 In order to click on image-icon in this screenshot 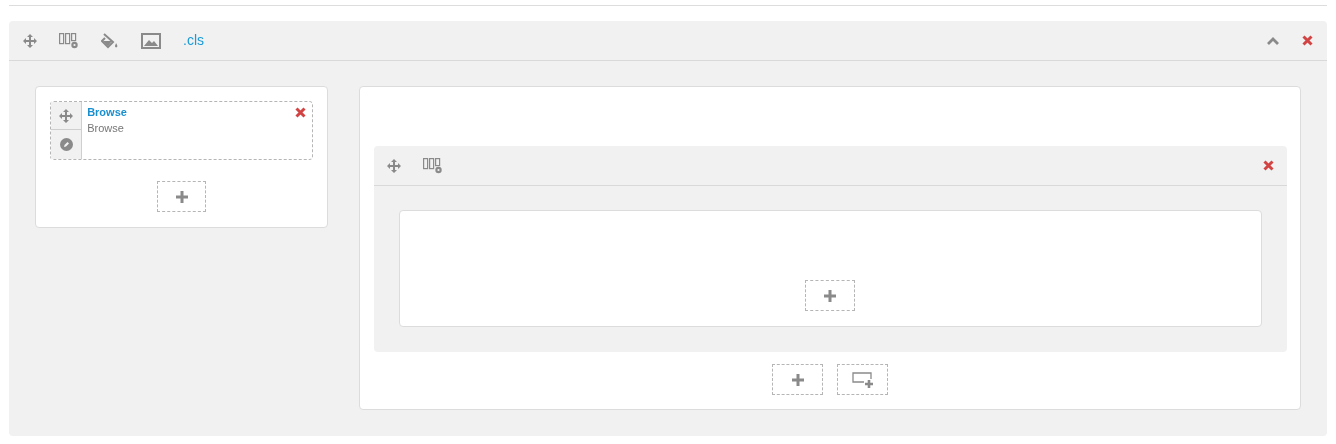, I will do `click(151, 40)`.